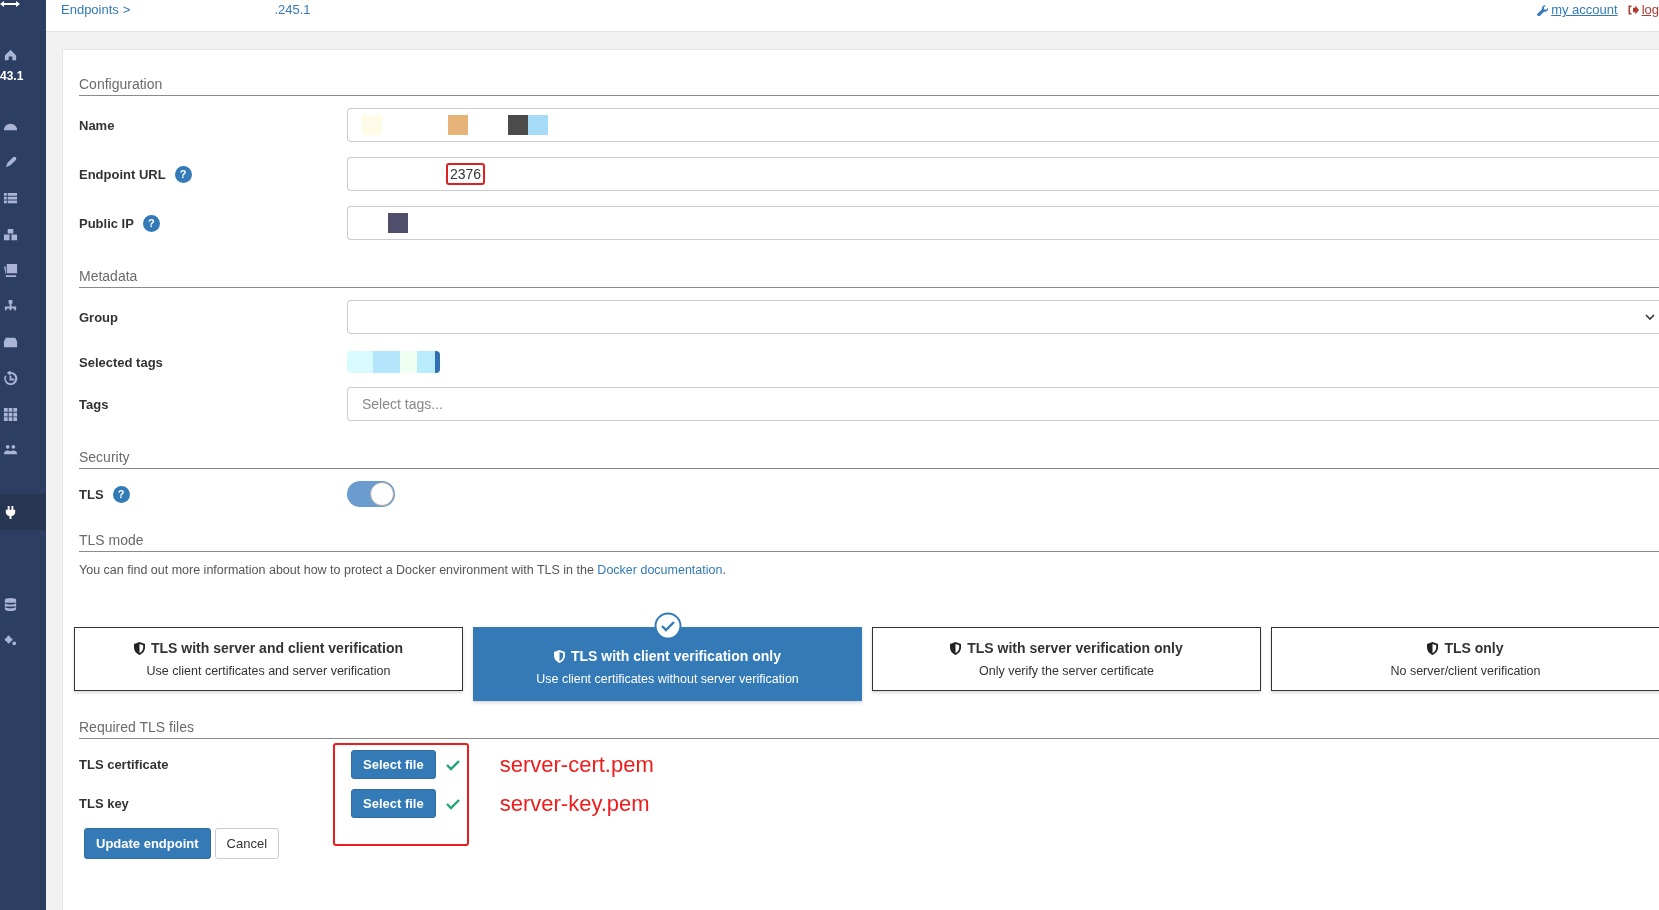 The image size is (1659, 910). I want to click on mode-description: Use client certificates without server verification, so click(667, 679).